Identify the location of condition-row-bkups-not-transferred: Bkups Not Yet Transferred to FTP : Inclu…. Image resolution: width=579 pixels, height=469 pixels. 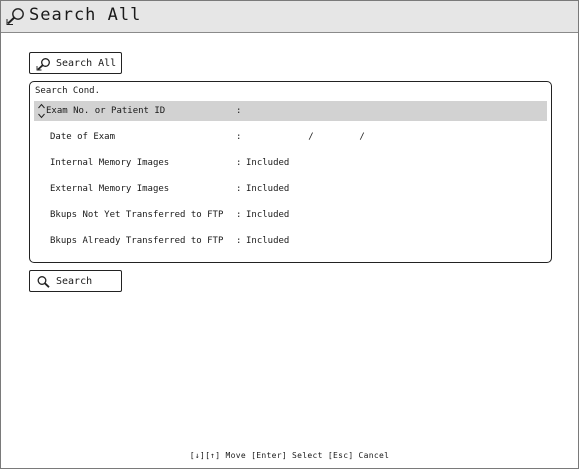
(290, 215).